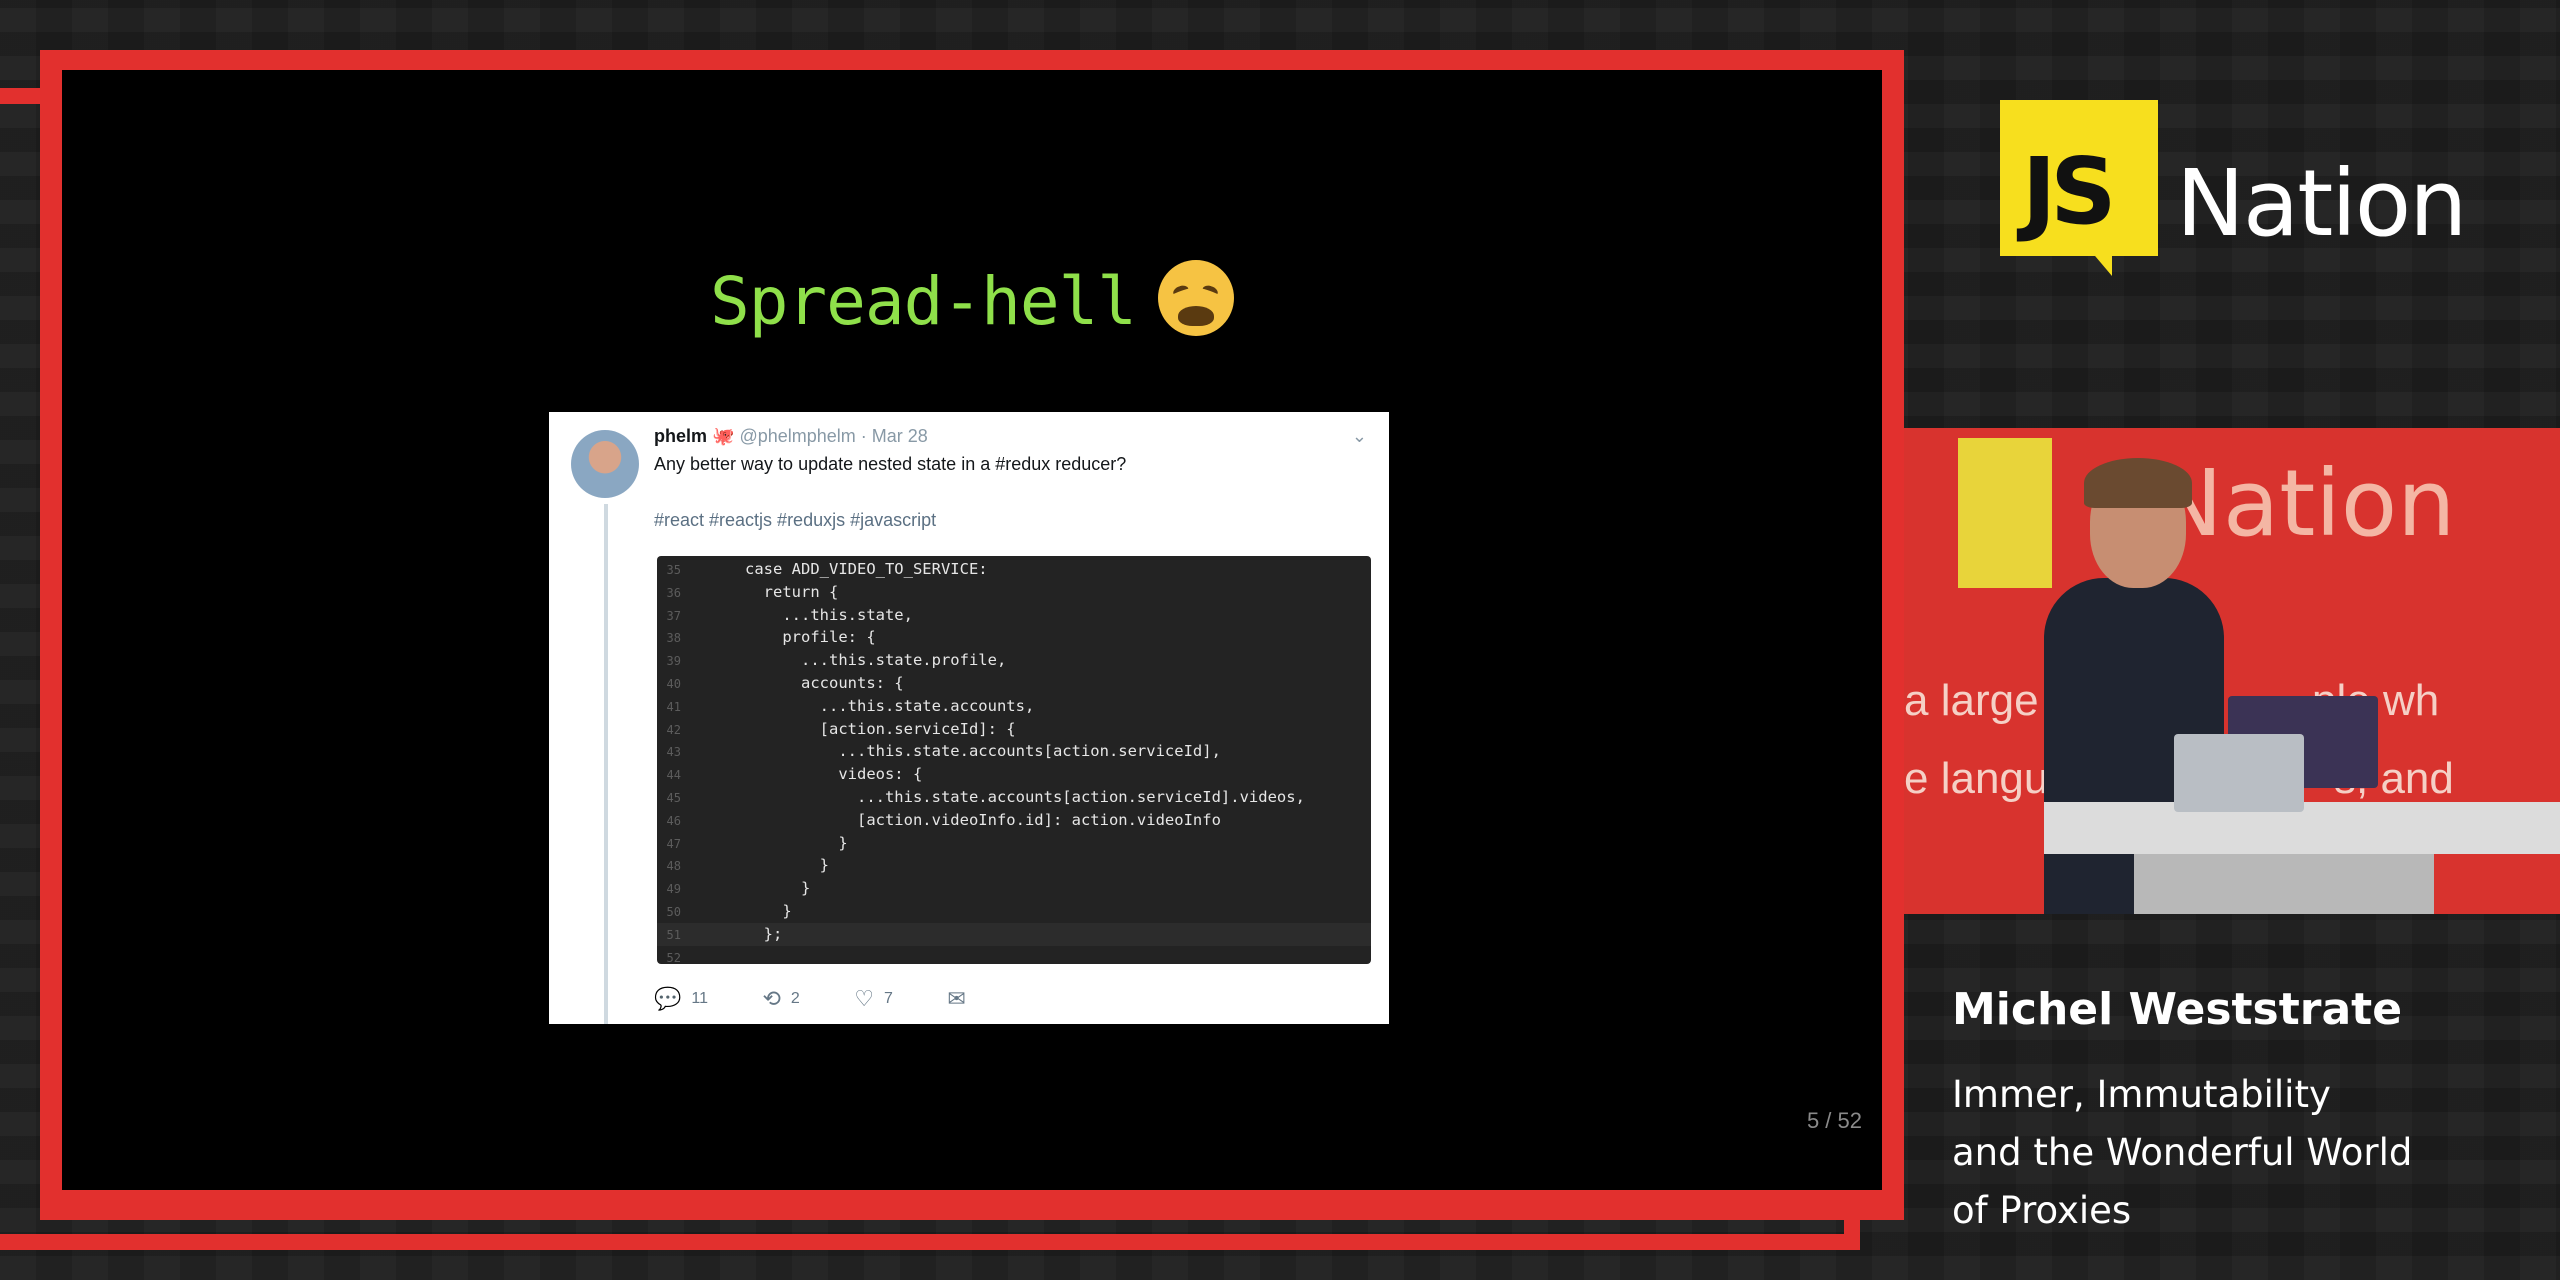 The width and height of the screenshot is (2560, 1280). I want to click on code-line-number: 45, so click(673, 798).